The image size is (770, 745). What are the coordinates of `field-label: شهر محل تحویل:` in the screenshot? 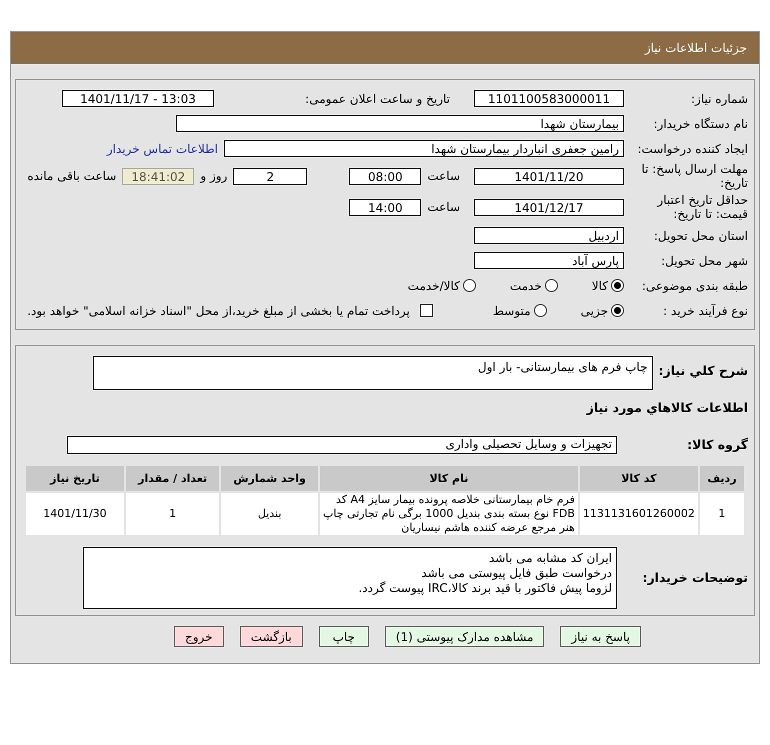 It's located at (704, 261).